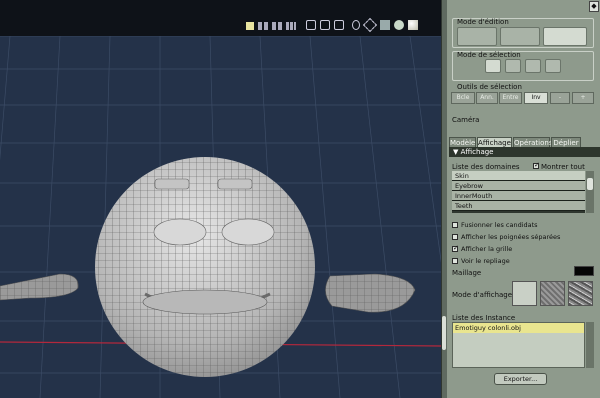 The image size is (600, 398). What do you see at coordinates (518, 206) in the screenshot?
I see `domain-item: Teeth` at bounding box center [518, 206].